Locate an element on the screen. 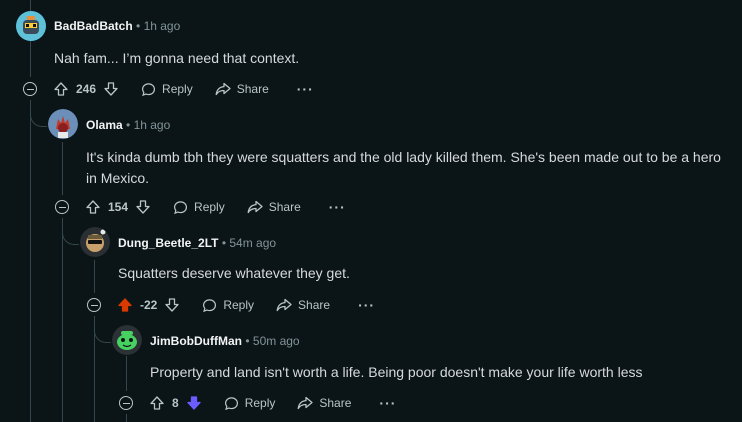 The image size is (742, 422). comment-actions: 8 Reply Share ··· is located at coordinates (257, 403).